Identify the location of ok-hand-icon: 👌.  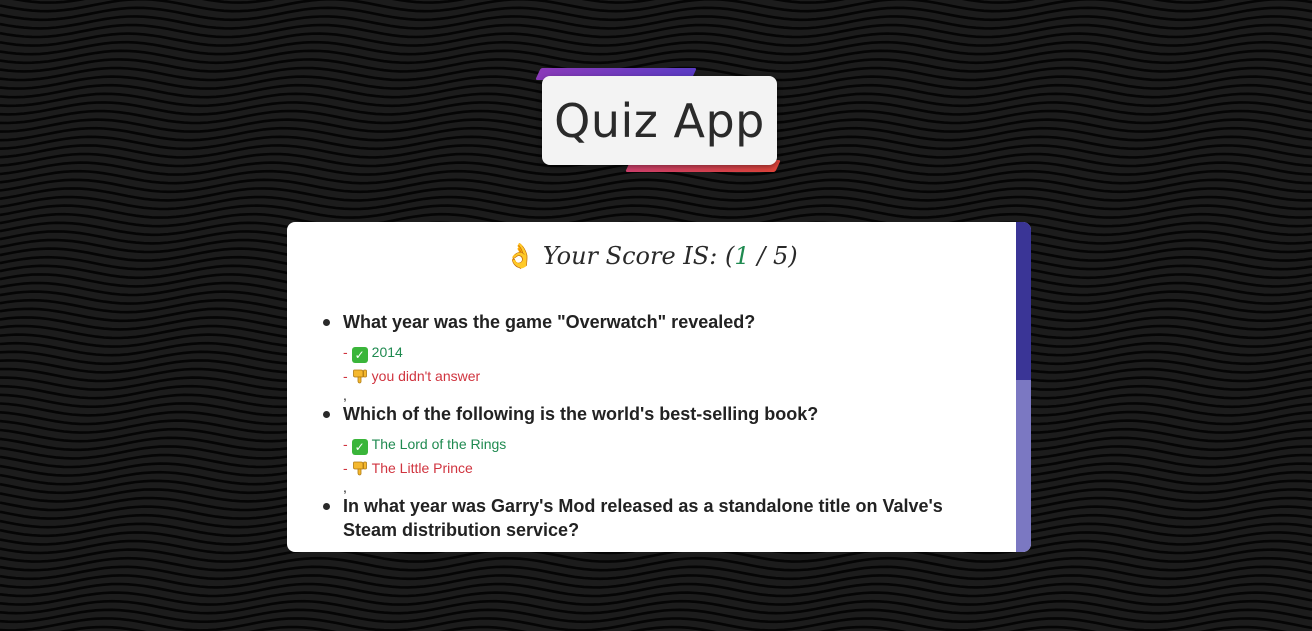
(520, 256).